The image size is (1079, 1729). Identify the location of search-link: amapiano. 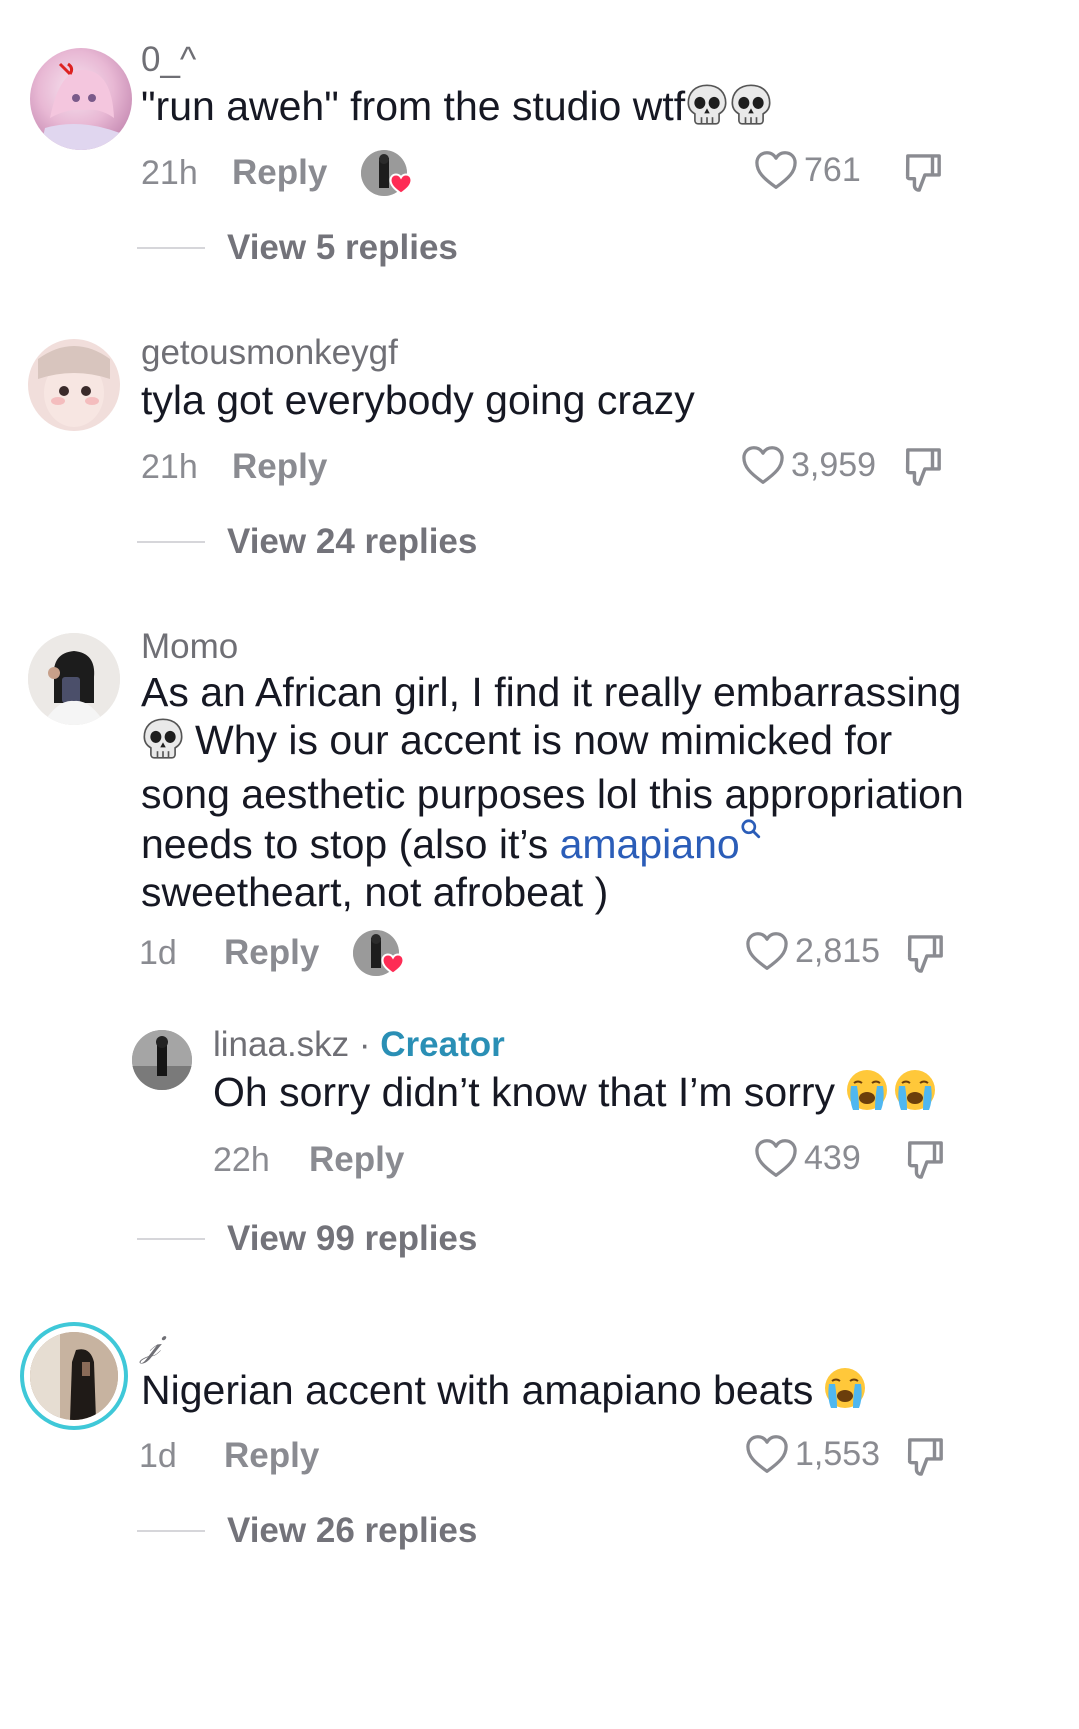
(661, 844).